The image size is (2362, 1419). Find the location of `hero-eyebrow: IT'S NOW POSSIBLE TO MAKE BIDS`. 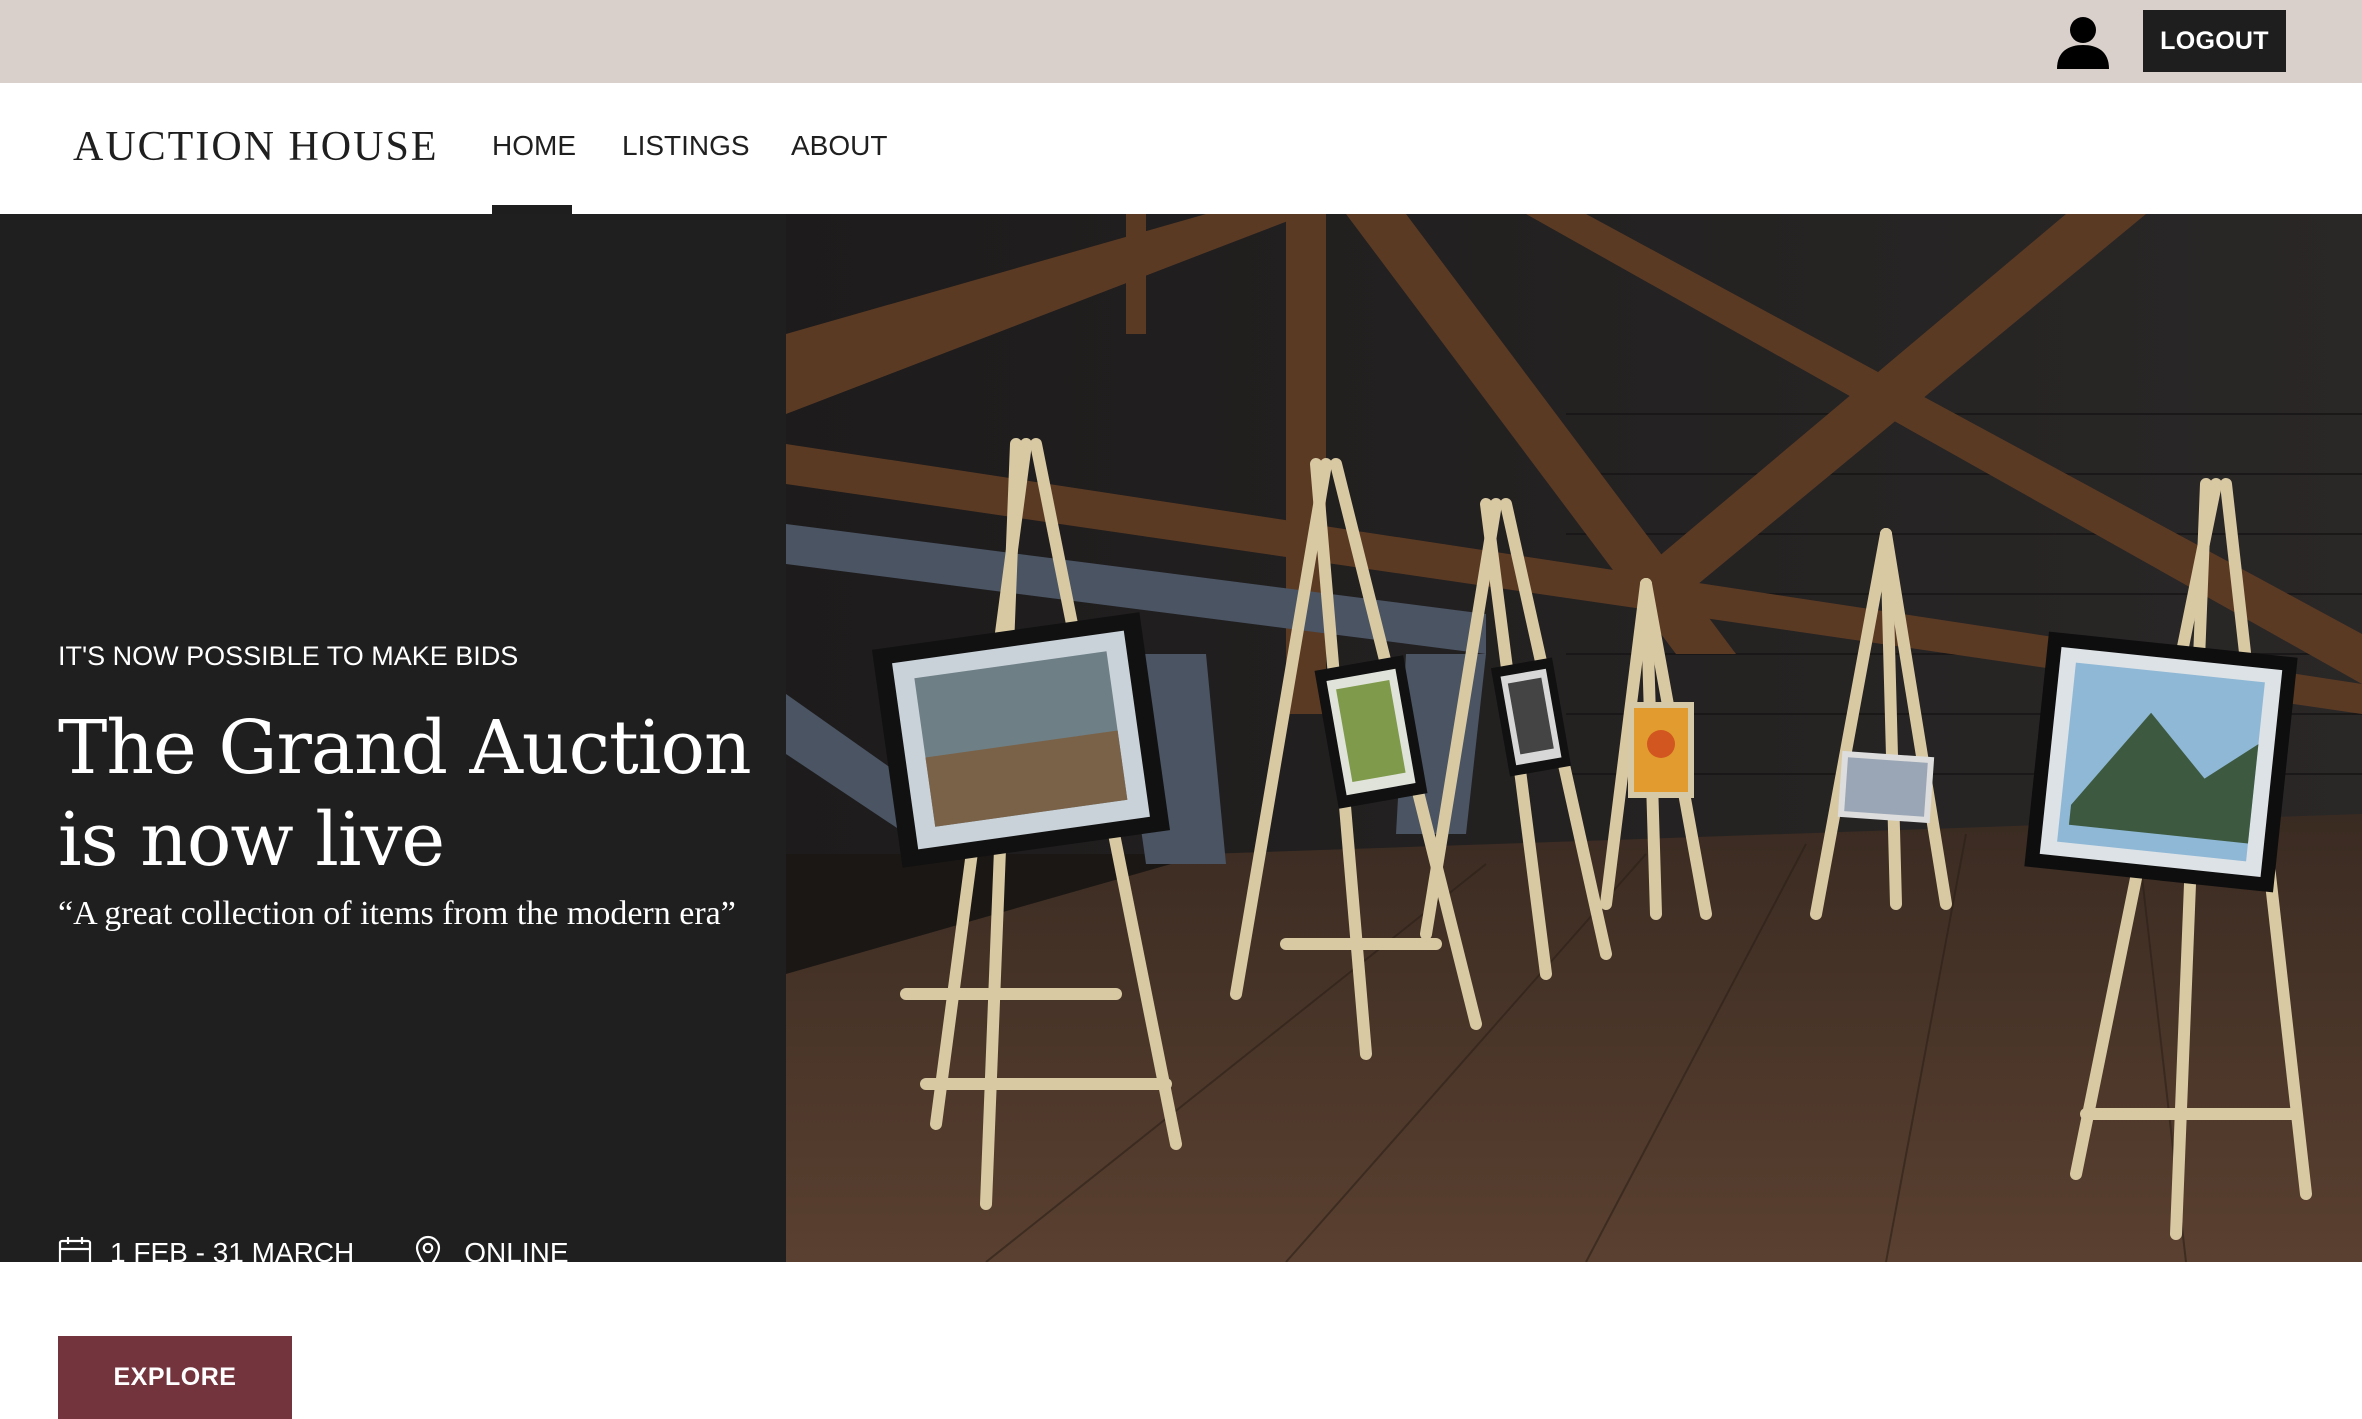

hero-eyebrow: IT'S NOW POSSIBLE TO MAKE BIDS is located at coordinates (288, 656).